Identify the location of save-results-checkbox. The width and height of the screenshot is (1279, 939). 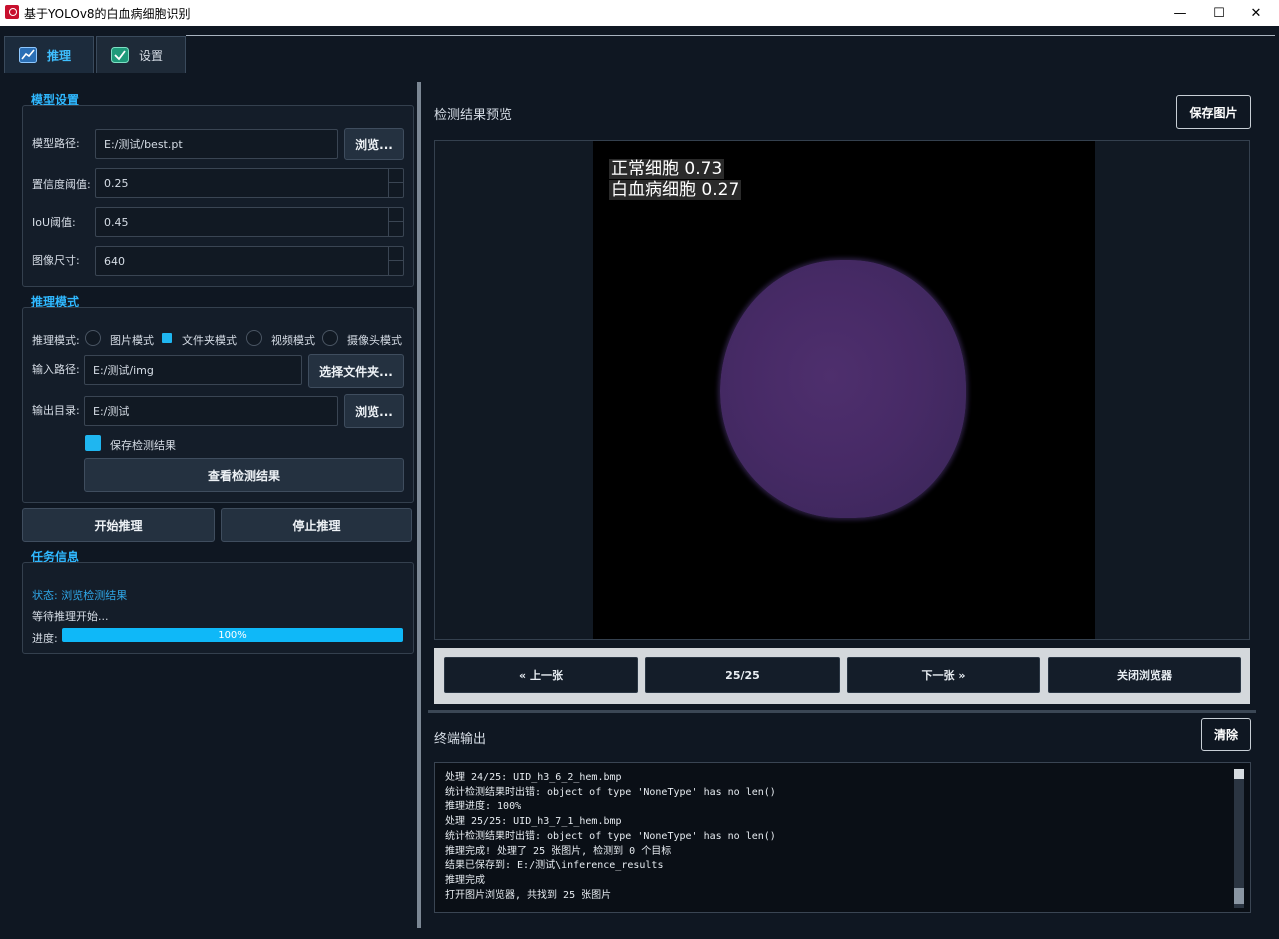
(93, 443).